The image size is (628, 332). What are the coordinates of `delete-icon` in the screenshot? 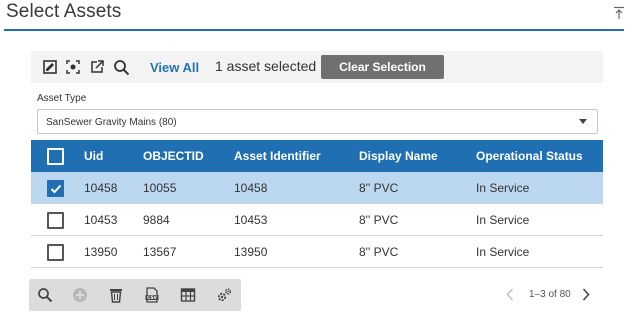 It's located at (116, 295).